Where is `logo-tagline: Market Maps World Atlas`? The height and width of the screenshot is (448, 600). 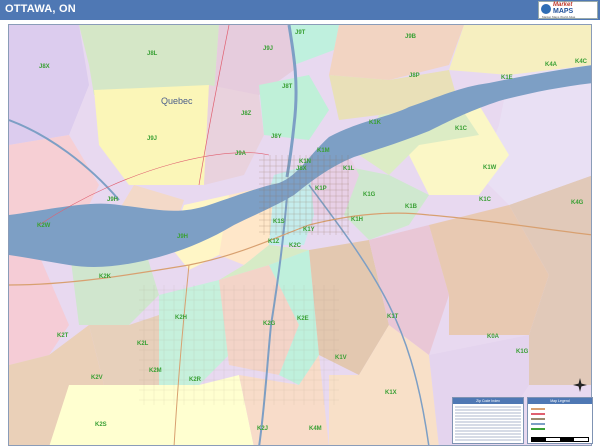 logo-tagline: Market Maps World Atlas is located at coordinates (559, 17).